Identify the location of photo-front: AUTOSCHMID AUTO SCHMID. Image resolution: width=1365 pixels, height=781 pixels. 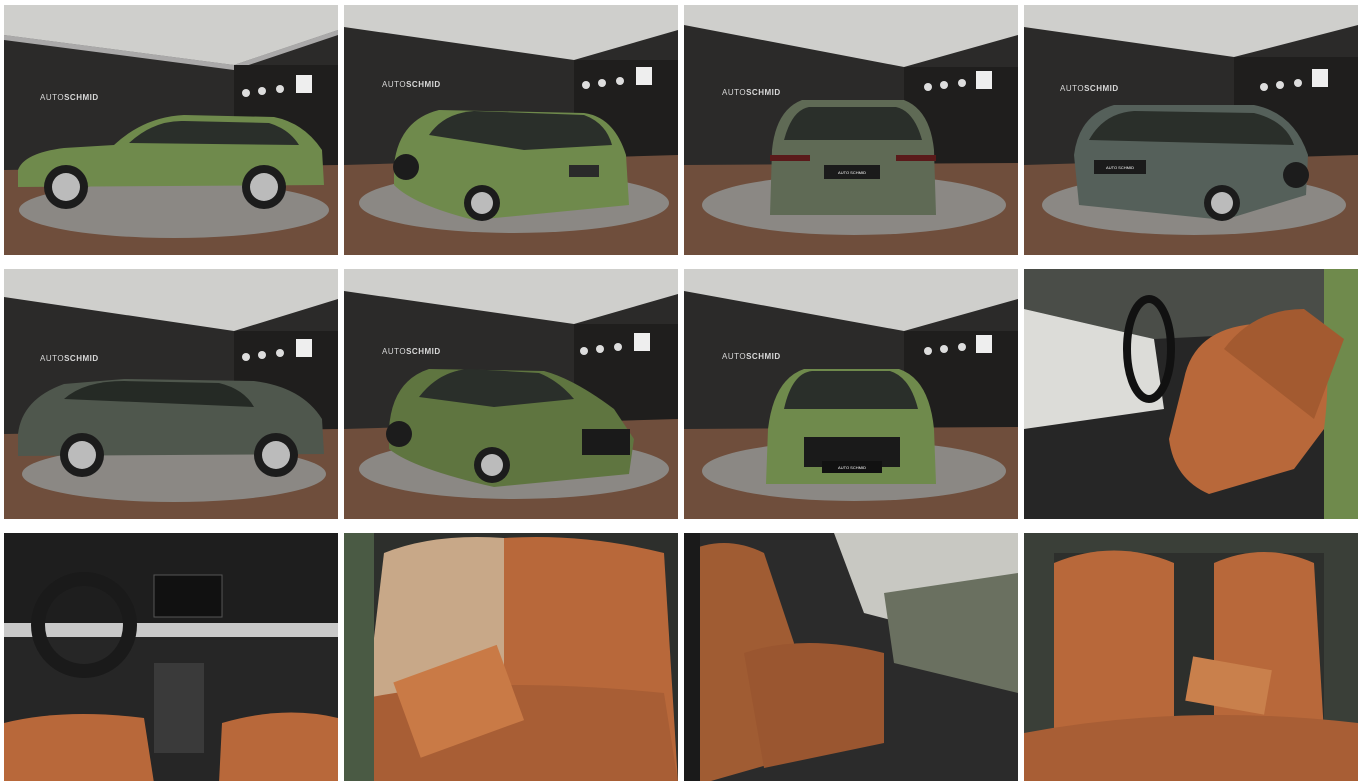
(851, 394).